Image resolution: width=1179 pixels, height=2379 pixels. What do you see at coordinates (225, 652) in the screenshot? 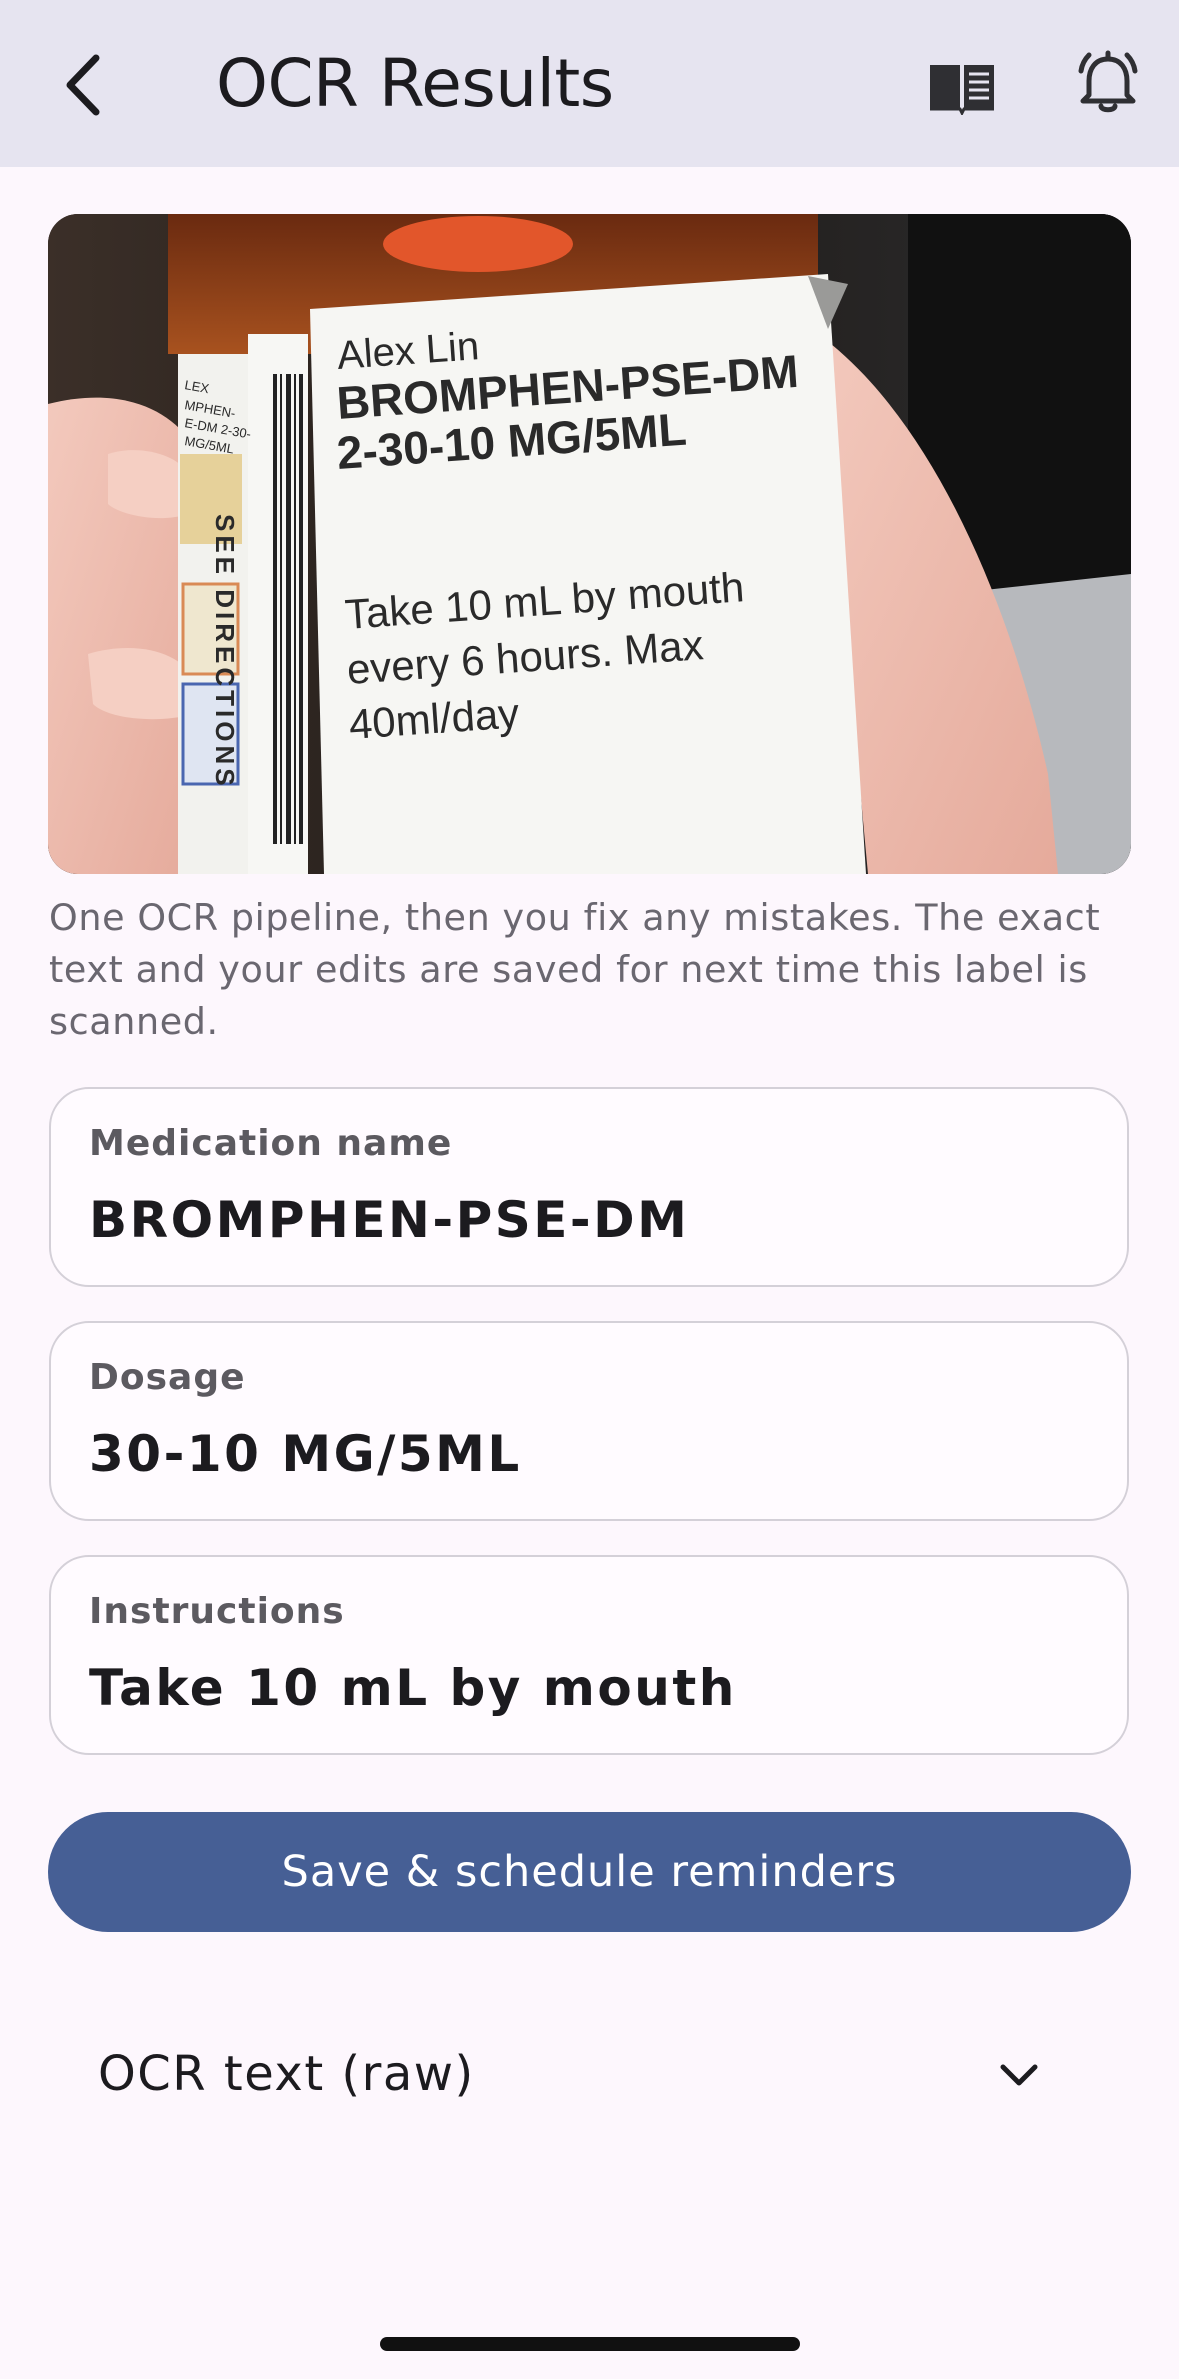
I see `photo-side-text: SEE DIRECTIONS` at bounding box center [225, 652].